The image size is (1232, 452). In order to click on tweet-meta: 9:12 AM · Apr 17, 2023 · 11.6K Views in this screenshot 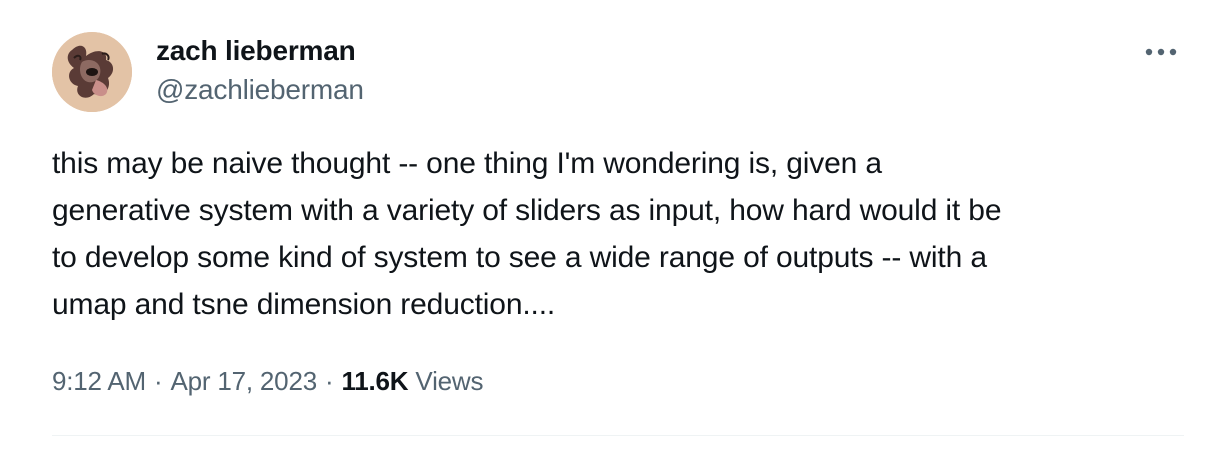, I will do `click(268, 381)`.